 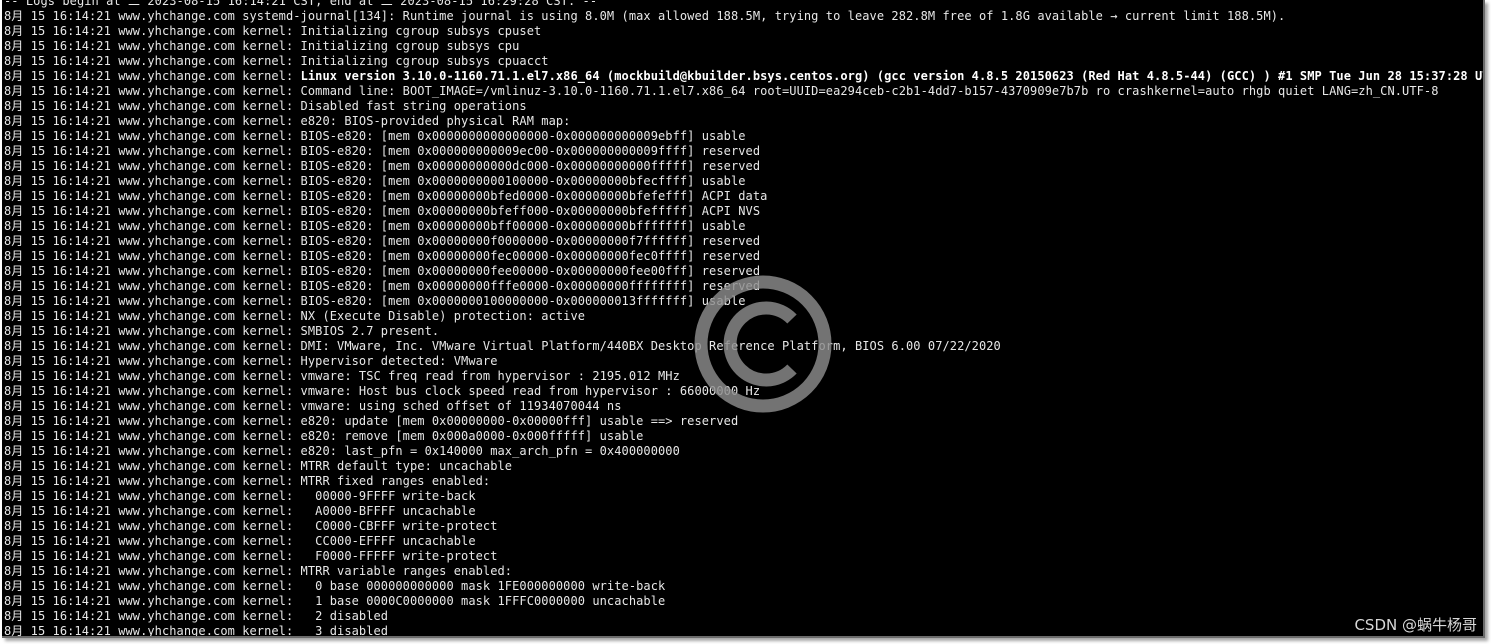 I want to click on log-line-text: 8月 15 16:14:21 www.yhchange.com kernel:, so click(x=152, y=76).